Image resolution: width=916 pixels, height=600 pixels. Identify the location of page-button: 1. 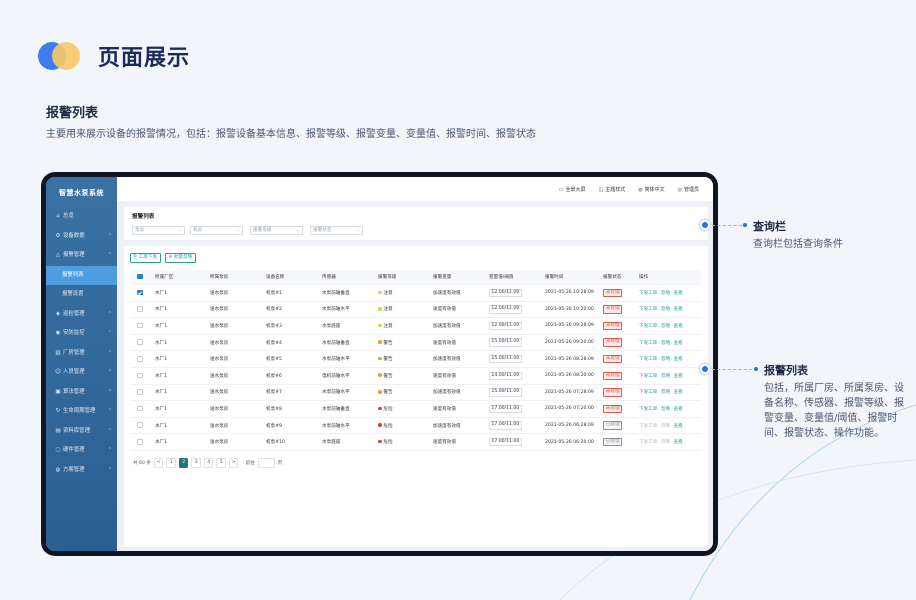
(171, 463).